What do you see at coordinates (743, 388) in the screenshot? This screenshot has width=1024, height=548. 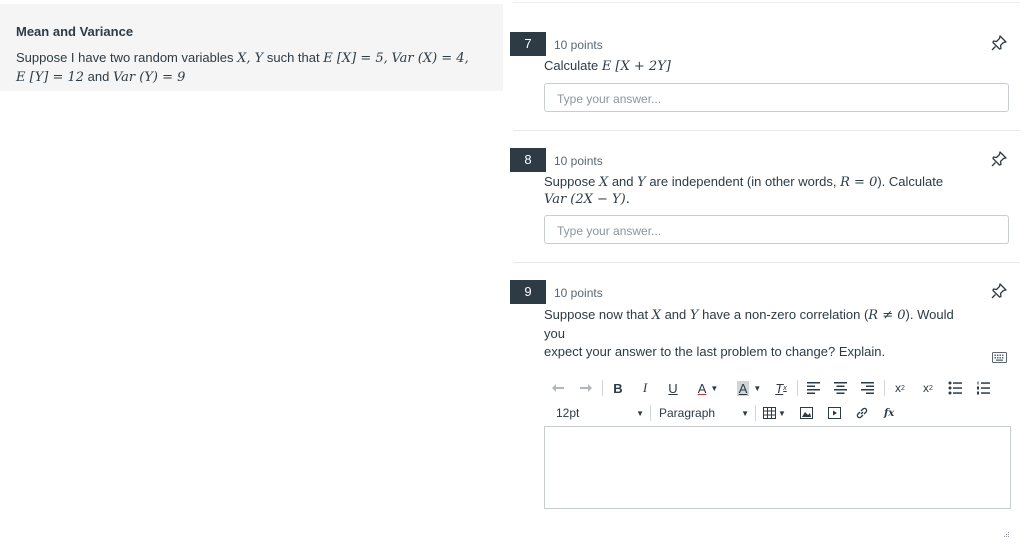 I see `bg-color-icon: A` at bounding box center [743, 388].